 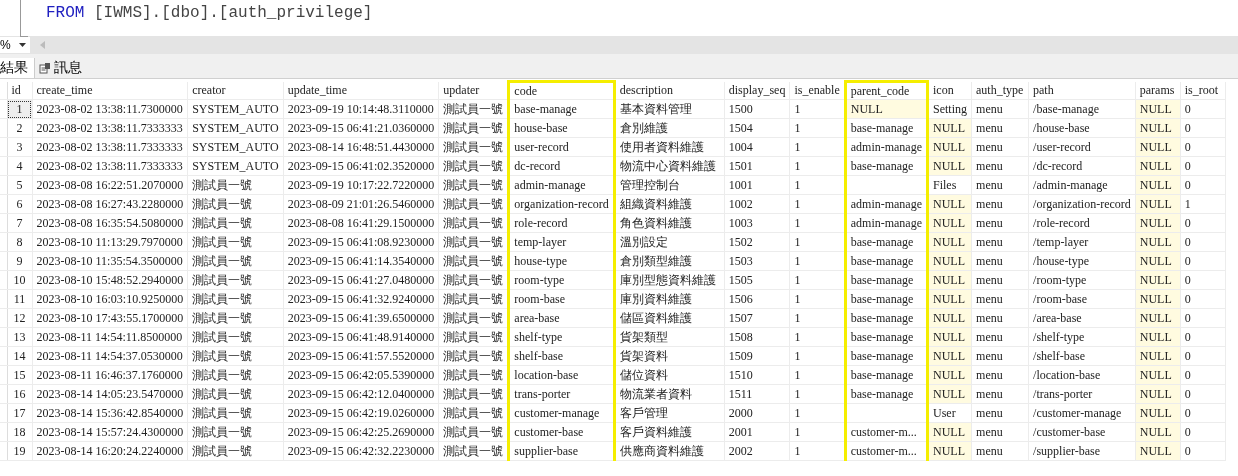 I want to click on table-cell: supplier-base, so click(x=561, y=451).